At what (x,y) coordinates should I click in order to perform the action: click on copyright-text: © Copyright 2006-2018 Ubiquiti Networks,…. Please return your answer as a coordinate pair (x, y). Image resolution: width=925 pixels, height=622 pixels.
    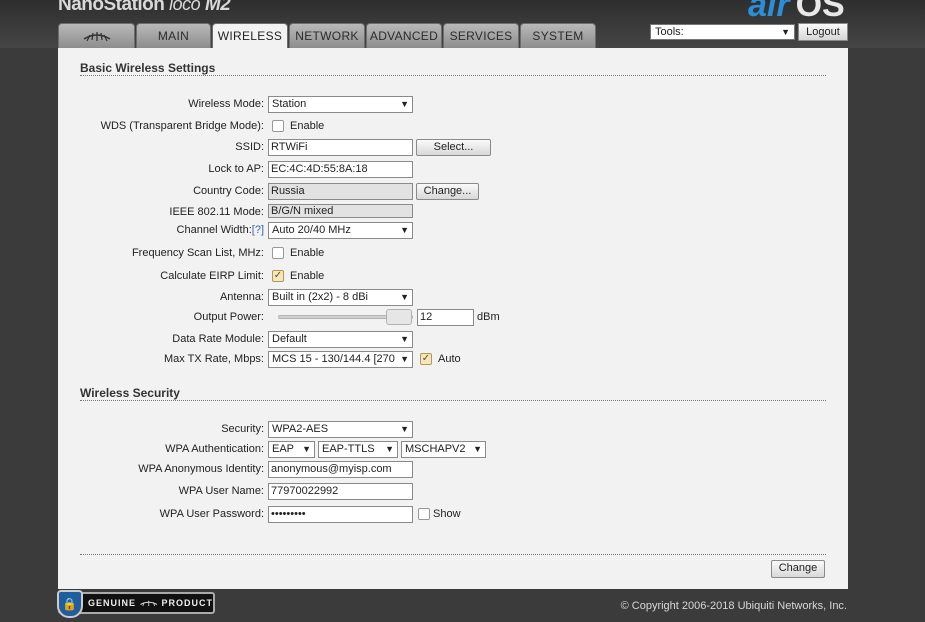
    Looking at the image, I should click on (733, 606).